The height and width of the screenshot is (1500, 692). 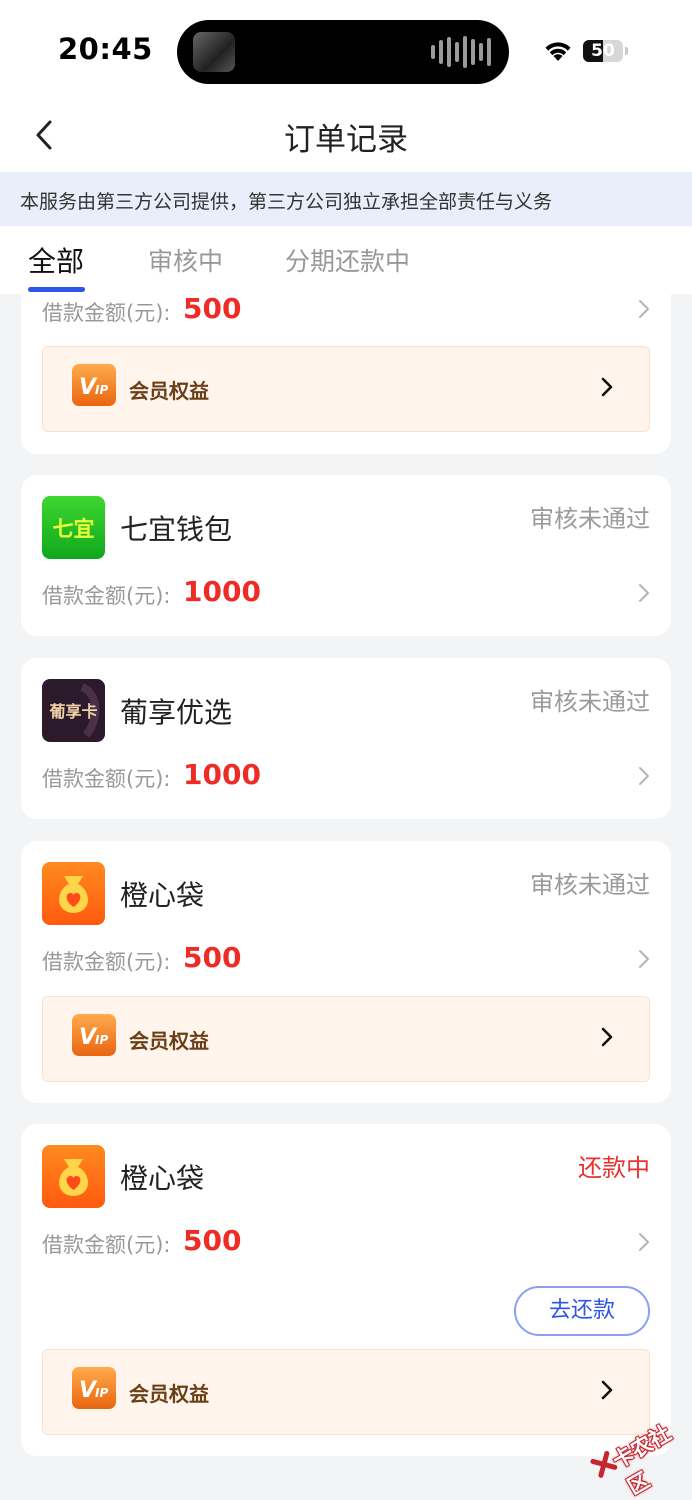 I want to click on lender-name: 葡享优选, so click(x=176, y=712).